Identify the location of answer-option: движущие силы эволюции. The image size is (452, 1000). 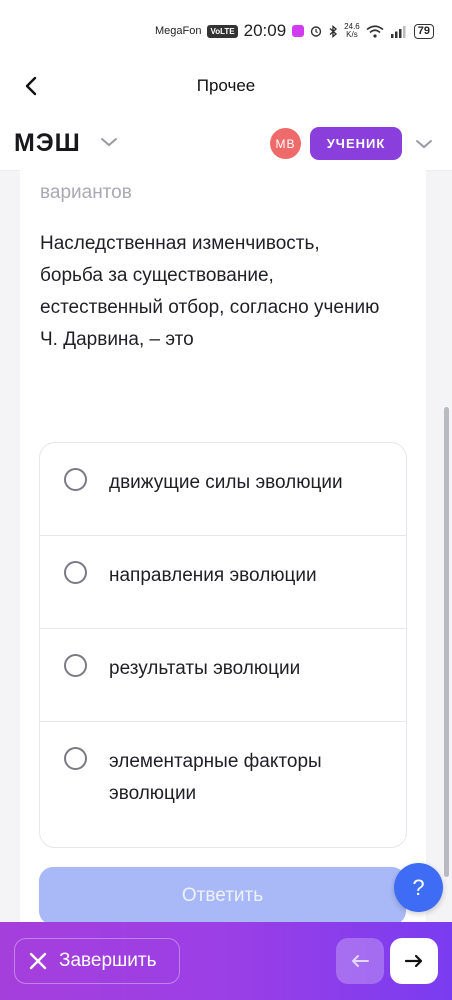
(223, 489).